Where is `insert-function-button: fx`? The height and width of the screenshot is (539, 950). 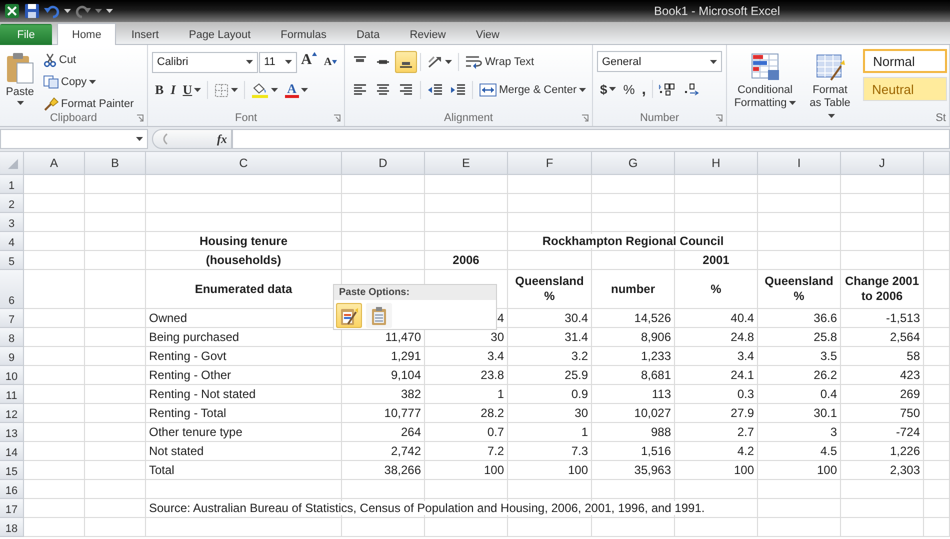
insert-function-button: fx is located at coordinates (222, 139).